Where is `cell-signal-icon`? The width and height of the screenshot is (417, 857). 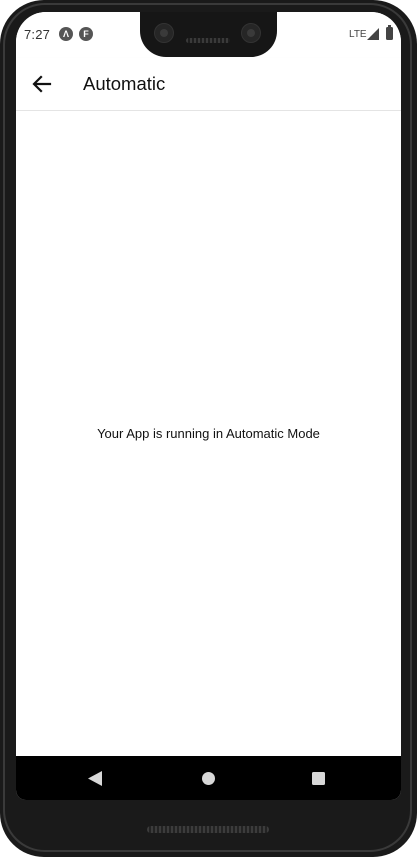 cell-signal-icon is located at coordinates (373, 34).